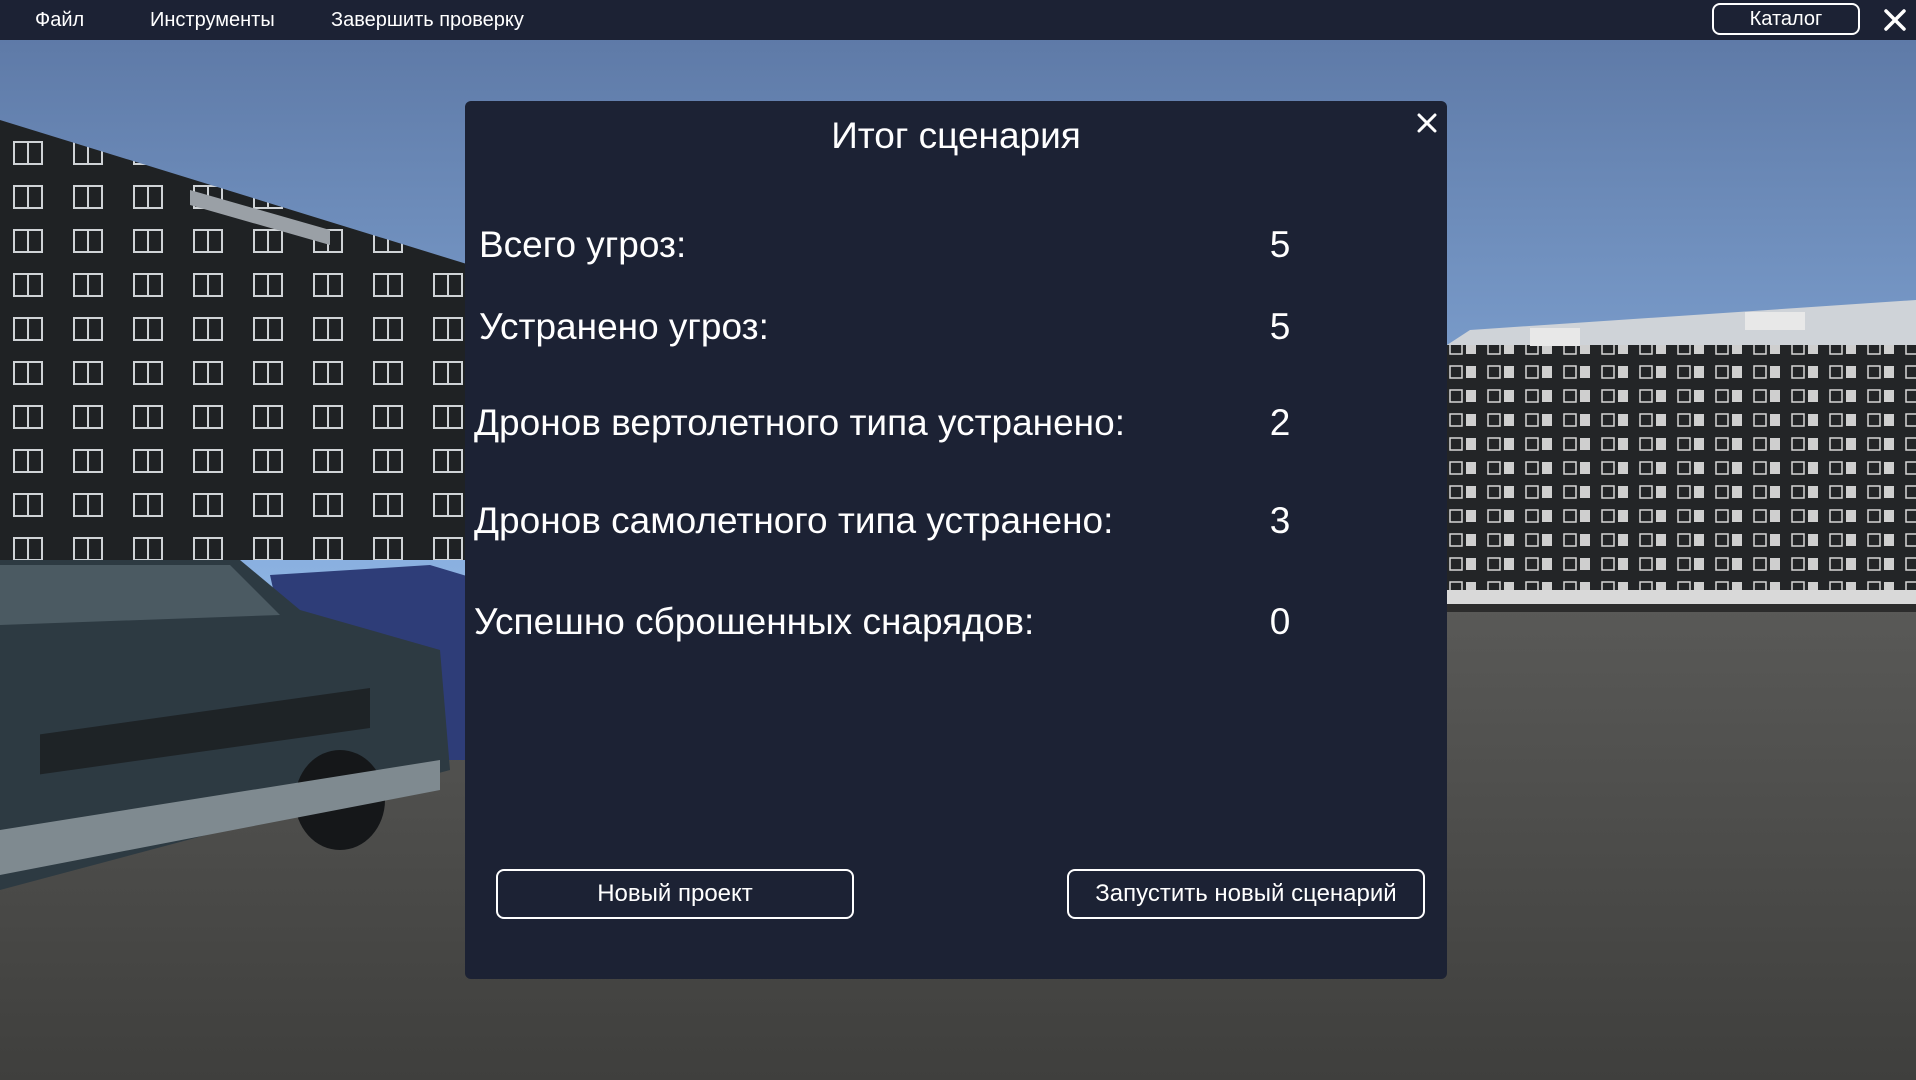  I want to click on new-project-button: Новый проект, so click(675, 894).